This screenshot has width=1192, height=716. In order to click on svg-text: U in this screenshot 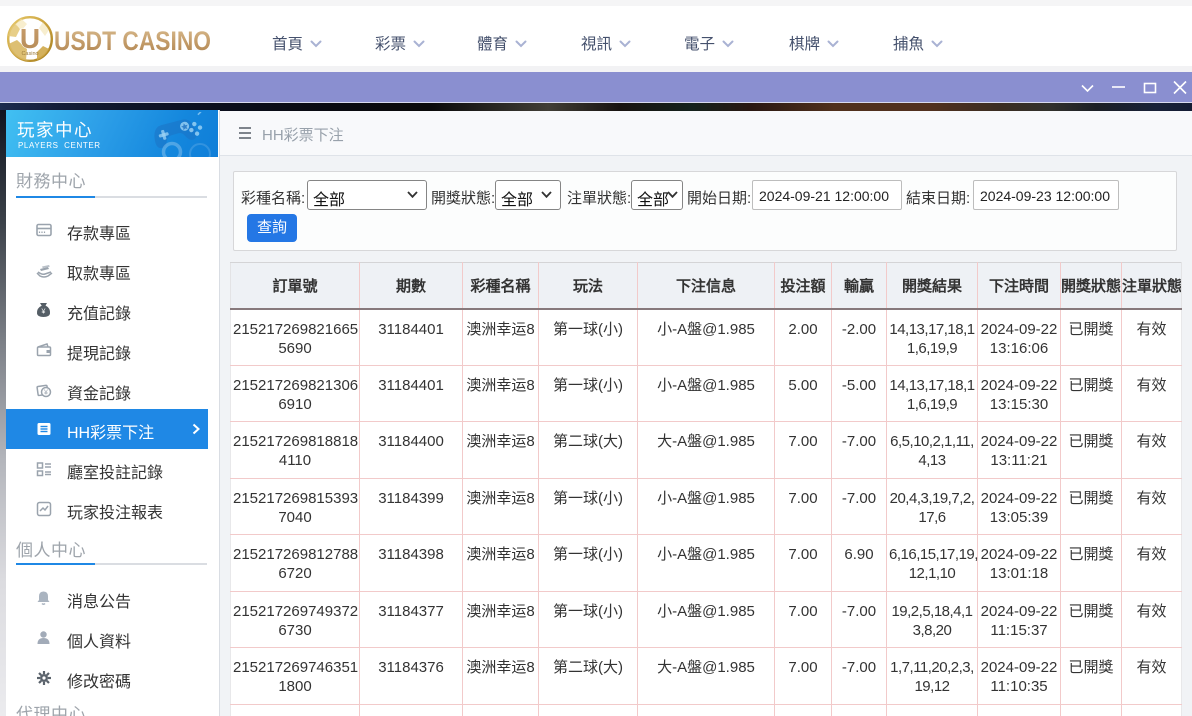, I will do `click(30, 38)`.